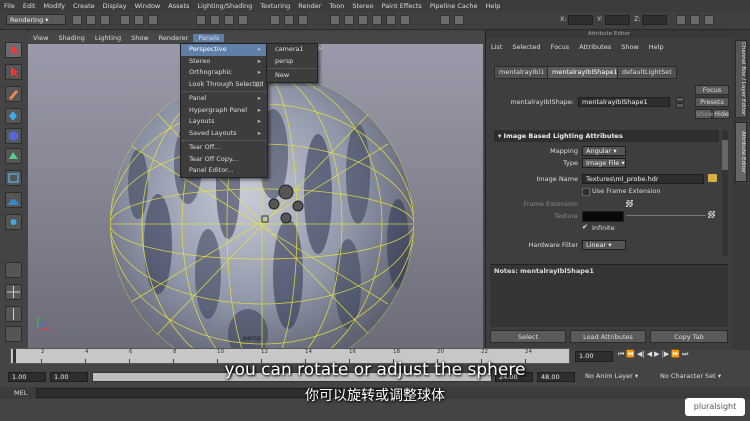 Image resolution: width=750 pixels, height=421 pixels. What do you see at coordinates (606, 136) in the screenshot?
I see `ibl-attributes-section: ▾ Image Based Lighting Attributes` at bounding box center [606, 136].